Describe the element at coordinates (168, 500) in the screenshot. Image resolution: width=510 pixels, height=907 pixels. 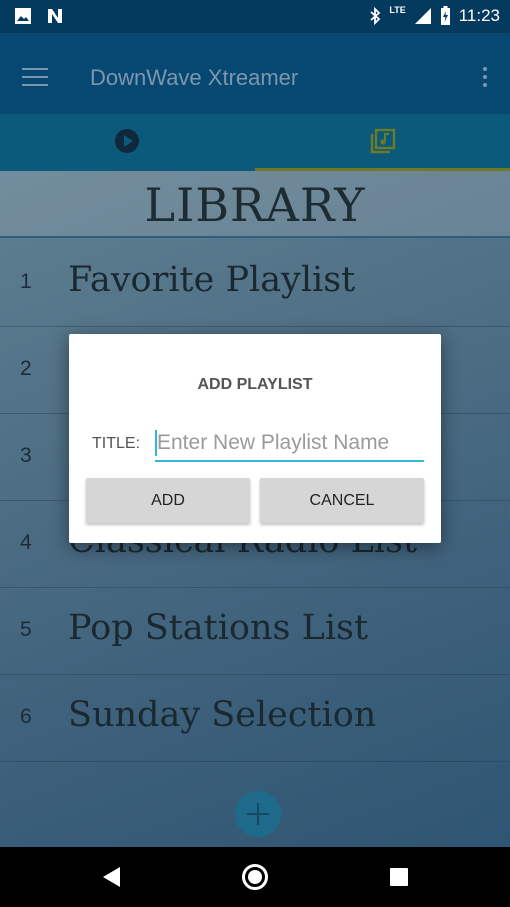
I see `add-button: ADD` at that location.